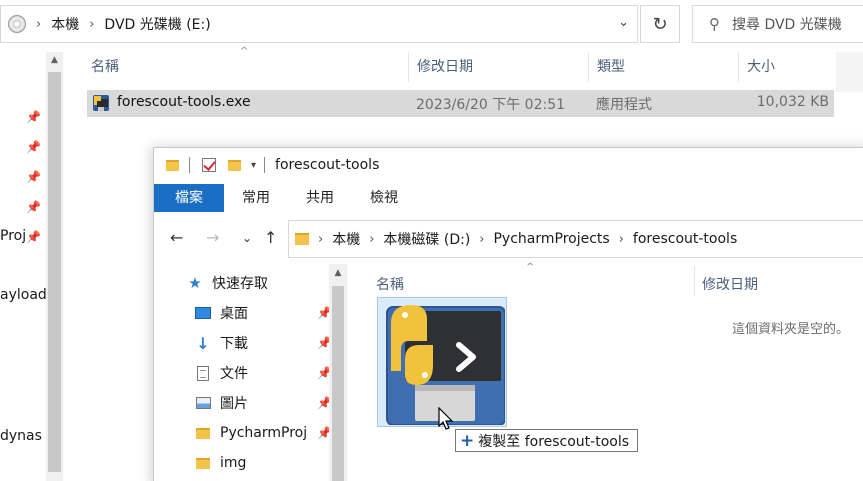 The width and height of the screenshot is (863, 481). I want to click on bg-column-date: 修改日期, so click(445, 67).